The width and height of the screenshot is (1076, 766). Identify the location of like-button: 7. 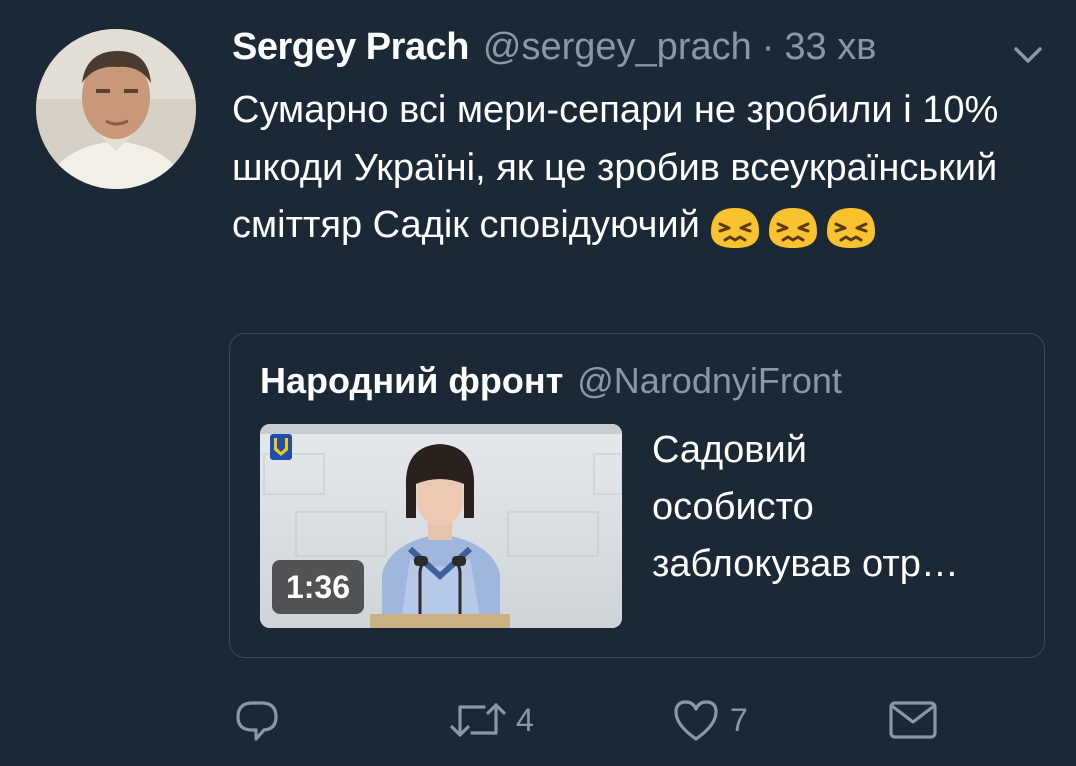
(710, 720).